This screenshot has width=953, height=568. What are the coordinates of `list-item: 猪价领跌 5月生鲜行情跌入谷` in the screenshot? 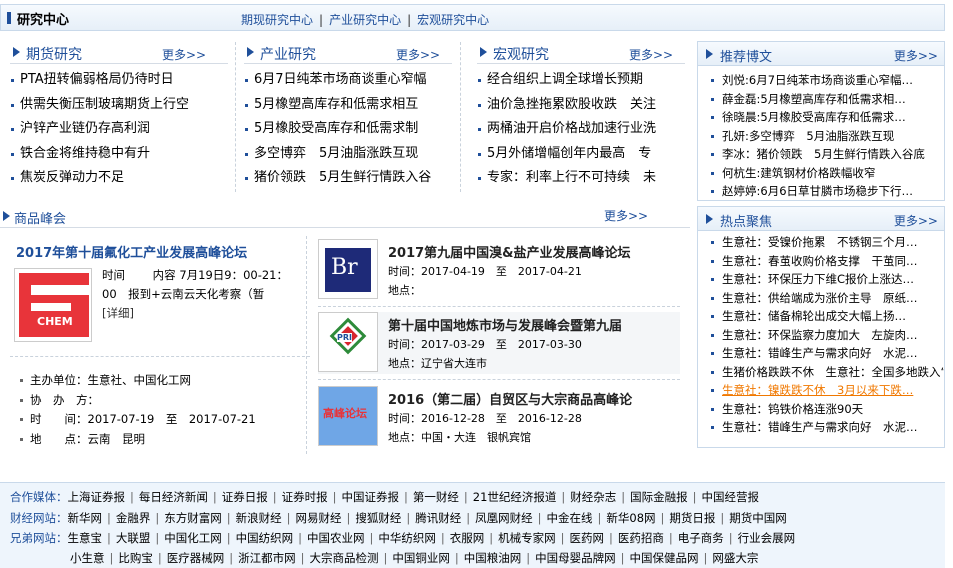 It's located at (348, 178).